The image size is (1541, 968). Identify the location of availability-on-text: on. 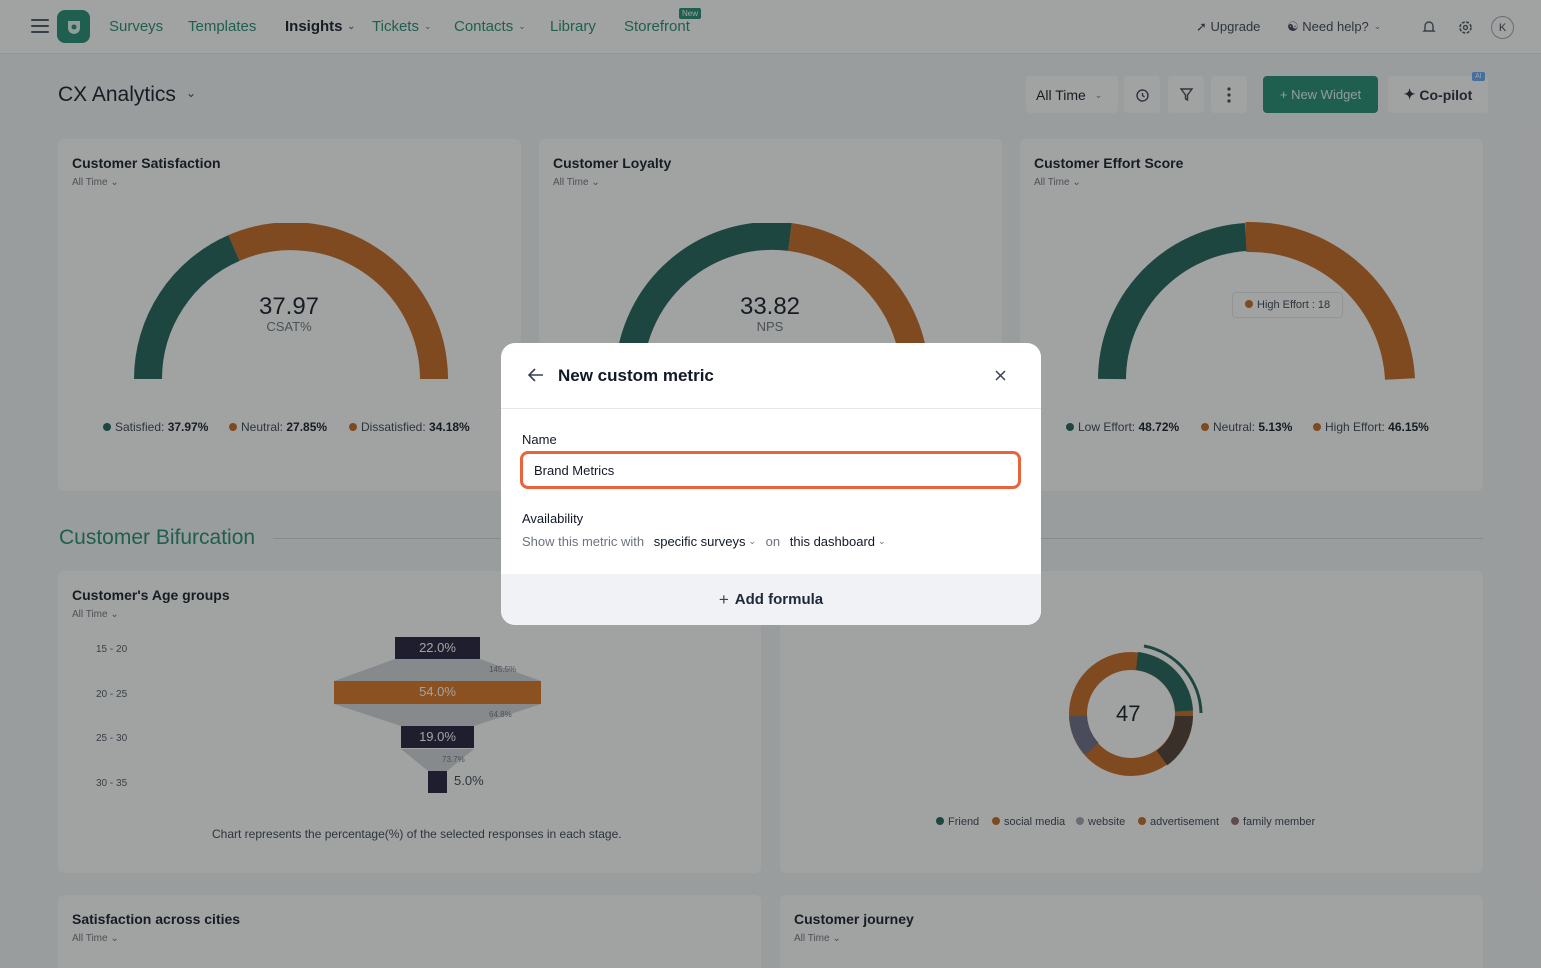
(773, 541).